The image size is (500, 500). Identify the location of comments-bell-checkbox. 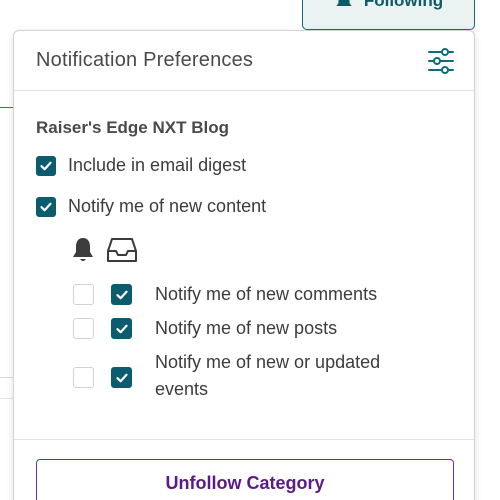
(83, 294).